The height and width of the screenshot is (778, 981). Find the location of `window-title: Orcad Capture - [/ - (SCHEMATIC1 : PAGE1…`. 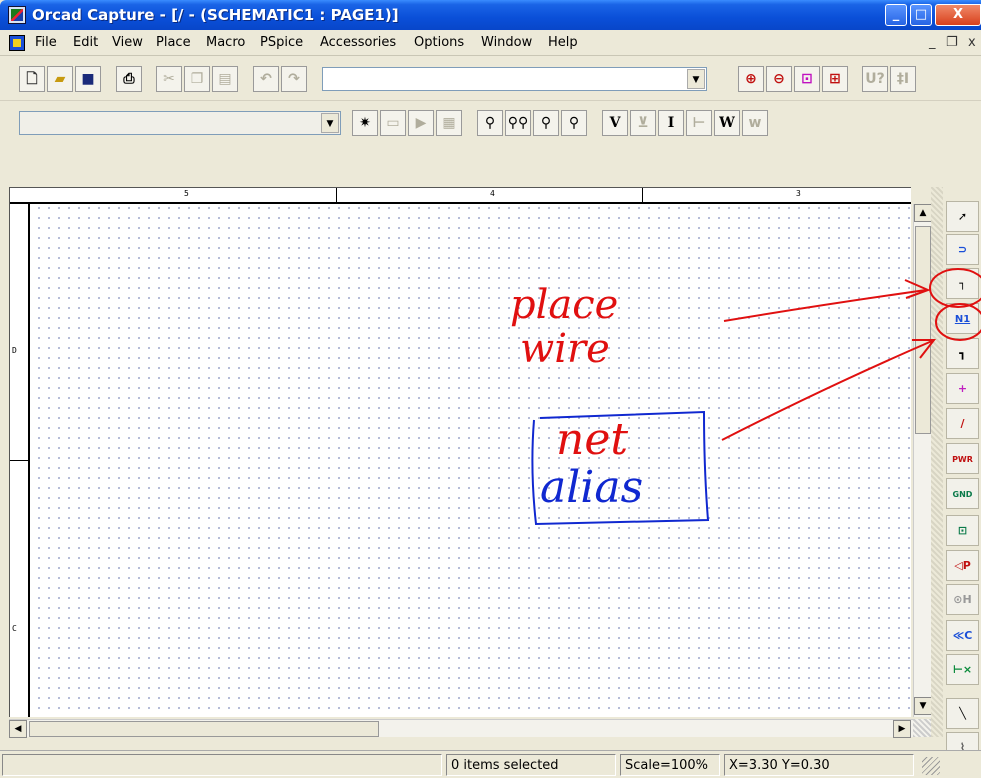

window-title: Orcad Capture - [/ - (SCHEMATIC1 : PAGE1… is located at coordinates (215, 15).